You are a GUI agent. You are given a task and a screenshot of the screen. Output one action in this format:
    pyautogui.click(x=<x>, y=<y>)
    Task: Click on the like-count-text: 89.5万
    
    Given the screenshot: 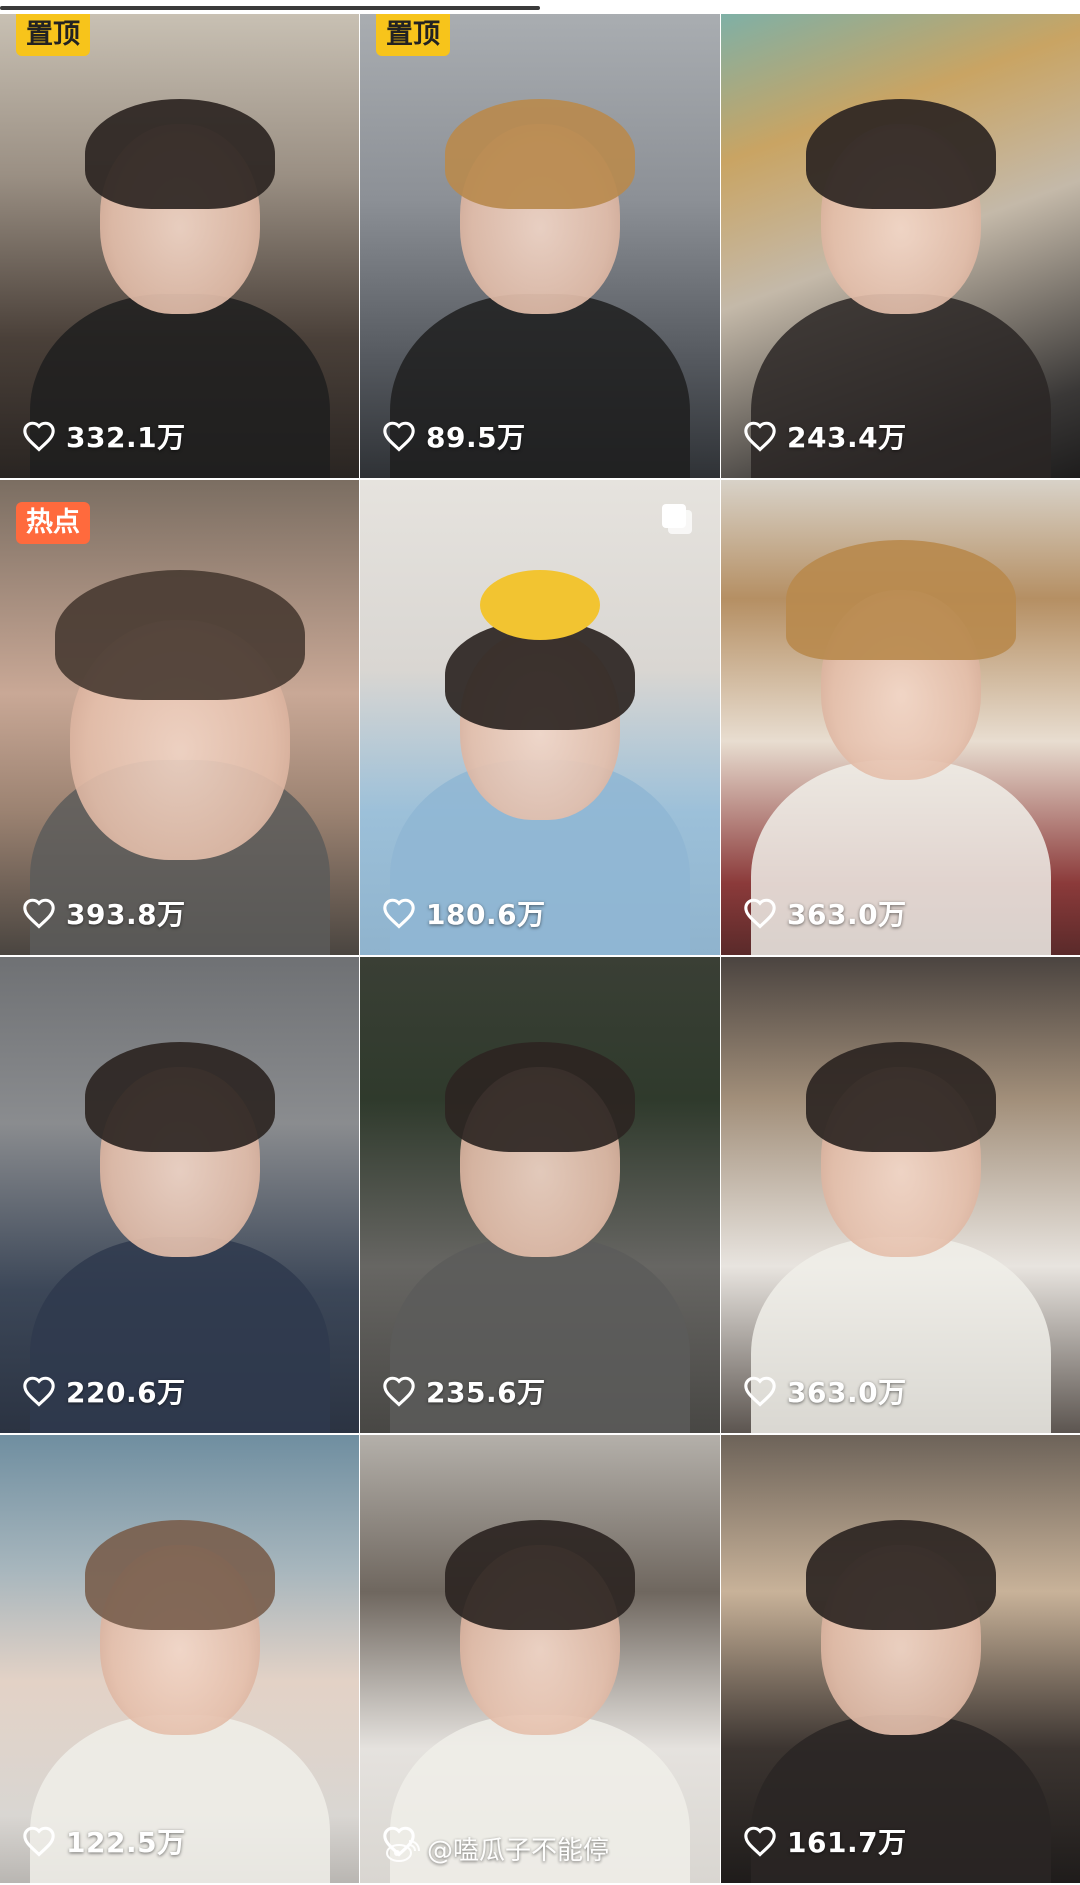 What is the action you would take?
    pyautogui.click(x=476, y=437)
    